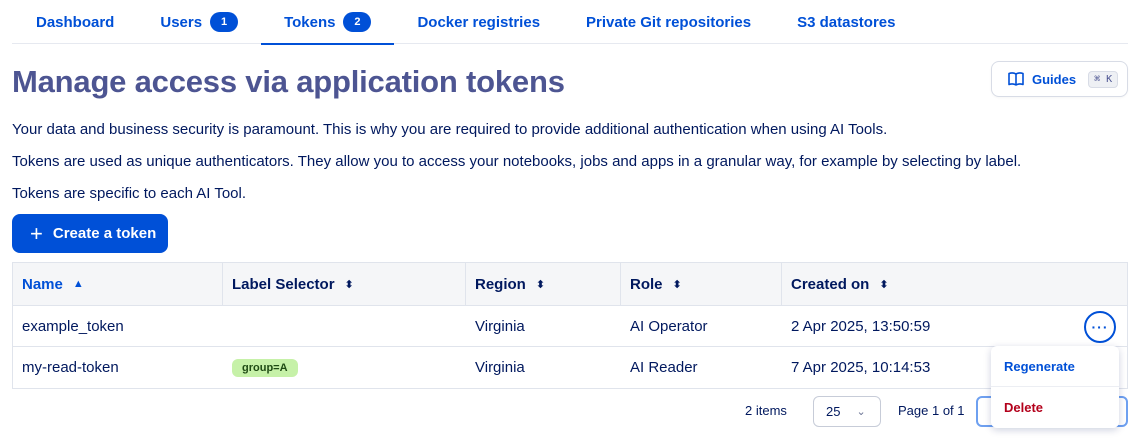 Image resolution: width=1138 pixels, height=439 pixels. Describe the element at coordinates (833, 411) in the screenshot. I see `page-size-value: 25` at that location.